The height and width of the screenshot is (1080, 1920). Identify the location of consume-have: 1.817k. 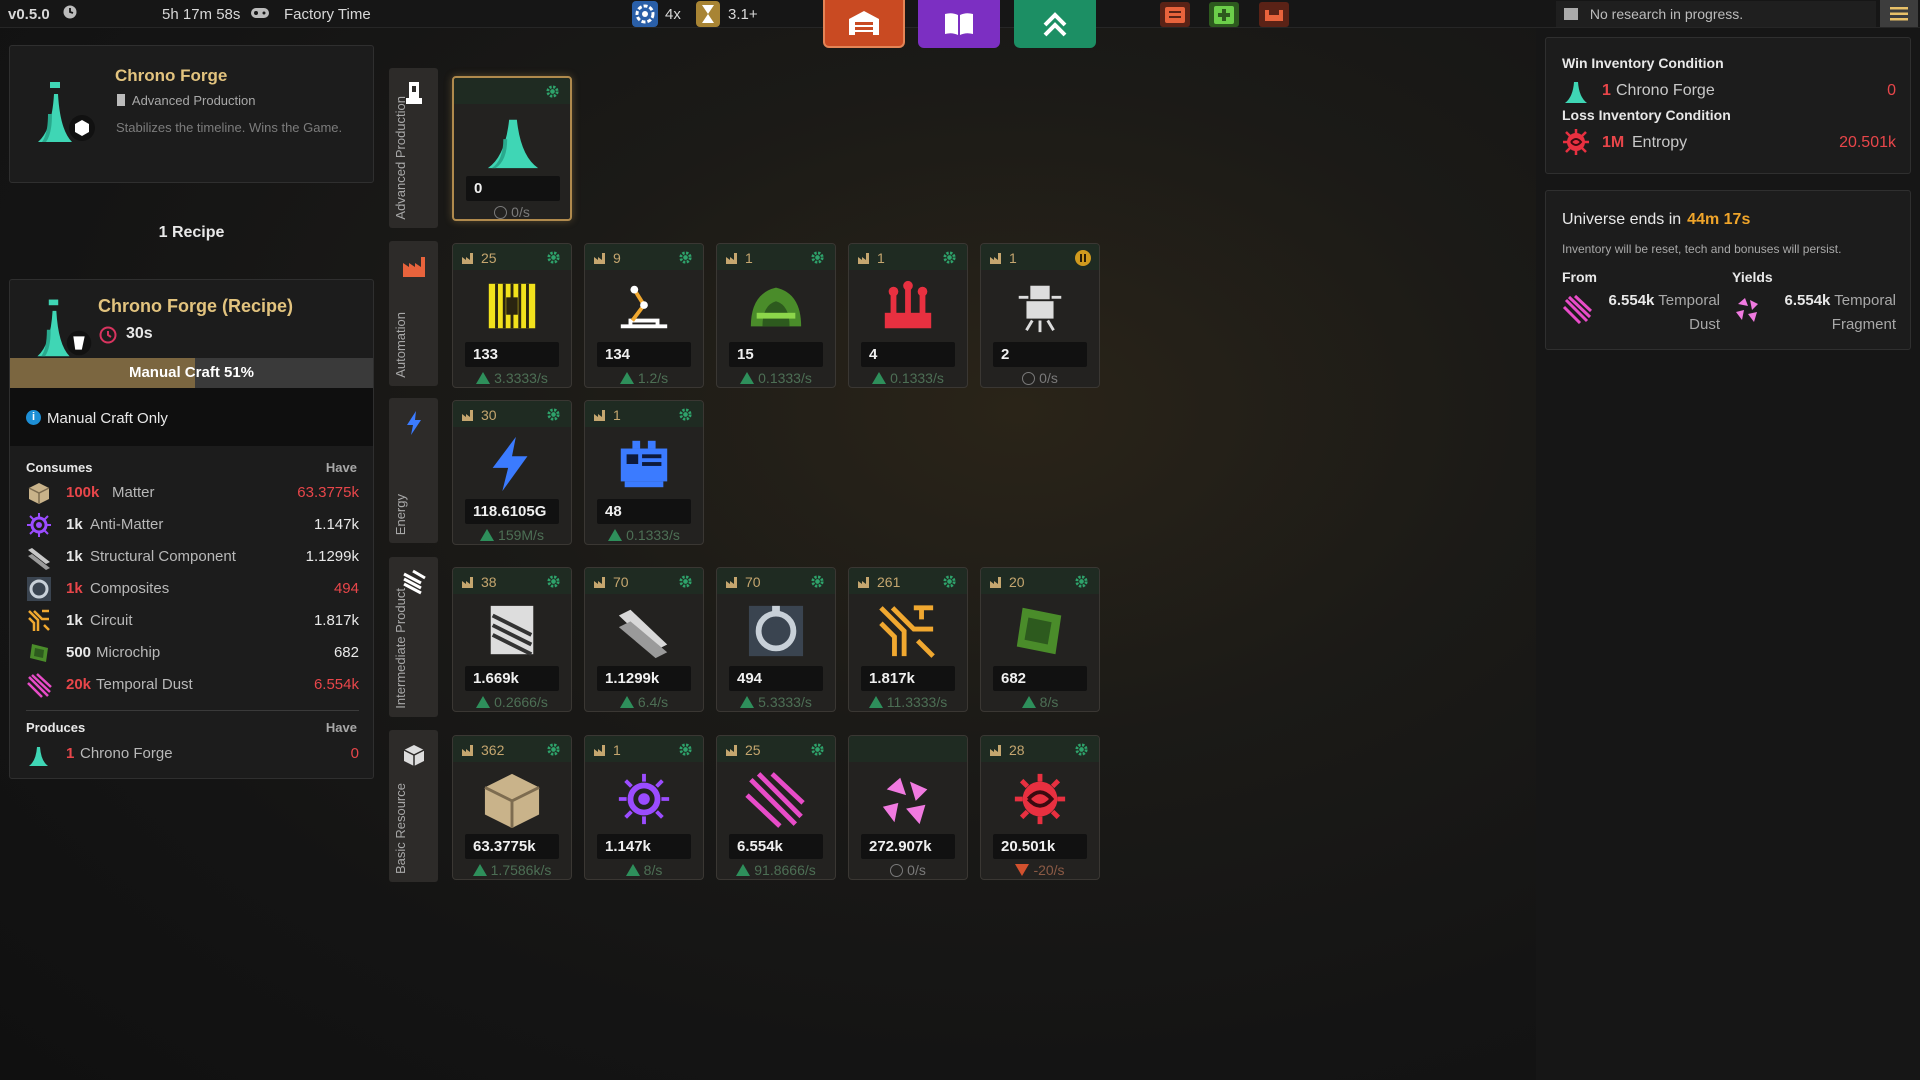
(336, 620).